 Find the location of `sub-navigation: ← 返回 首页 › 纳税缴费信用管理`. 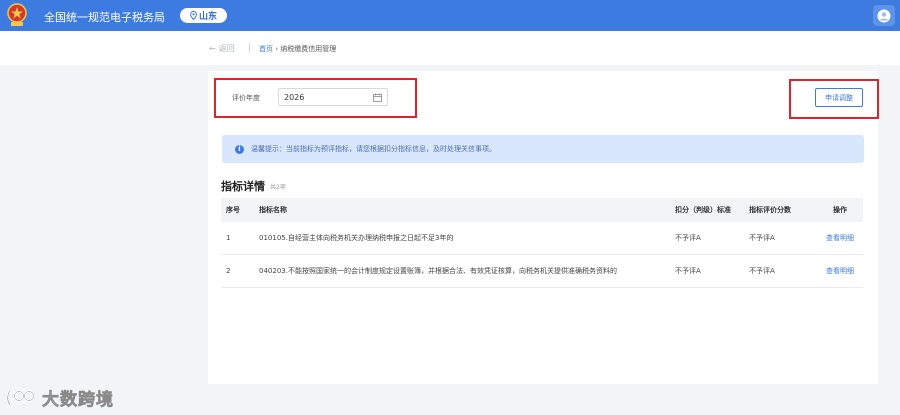

sub-navigation: ← 返回 首页 › 纳税缴费信用管理 is located at coordinates (450, 48).